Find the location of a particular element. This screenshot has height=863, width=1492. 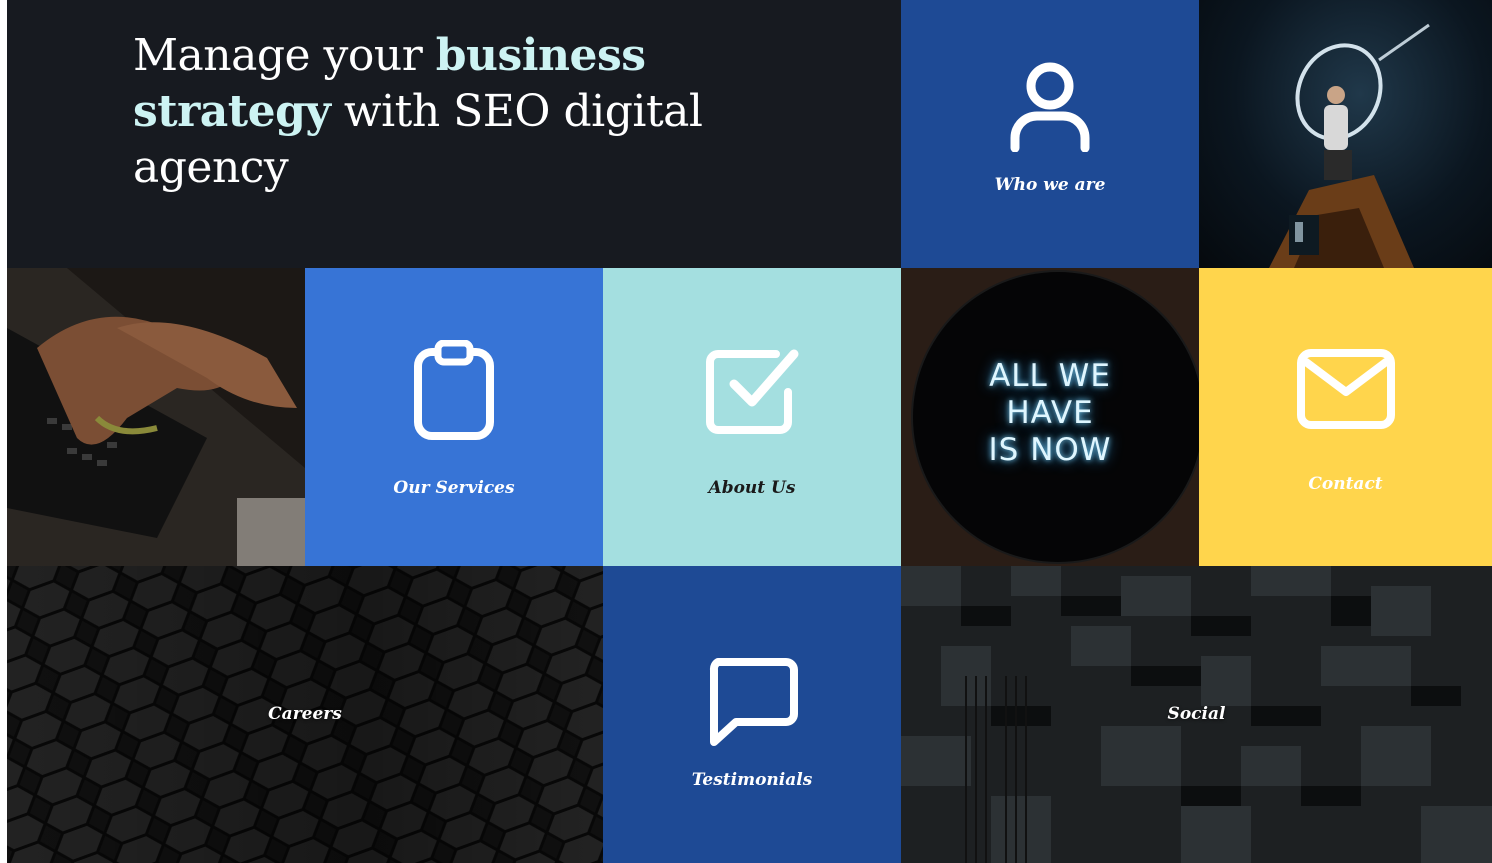

photo-night-image is located at coordinates (1349, 145).